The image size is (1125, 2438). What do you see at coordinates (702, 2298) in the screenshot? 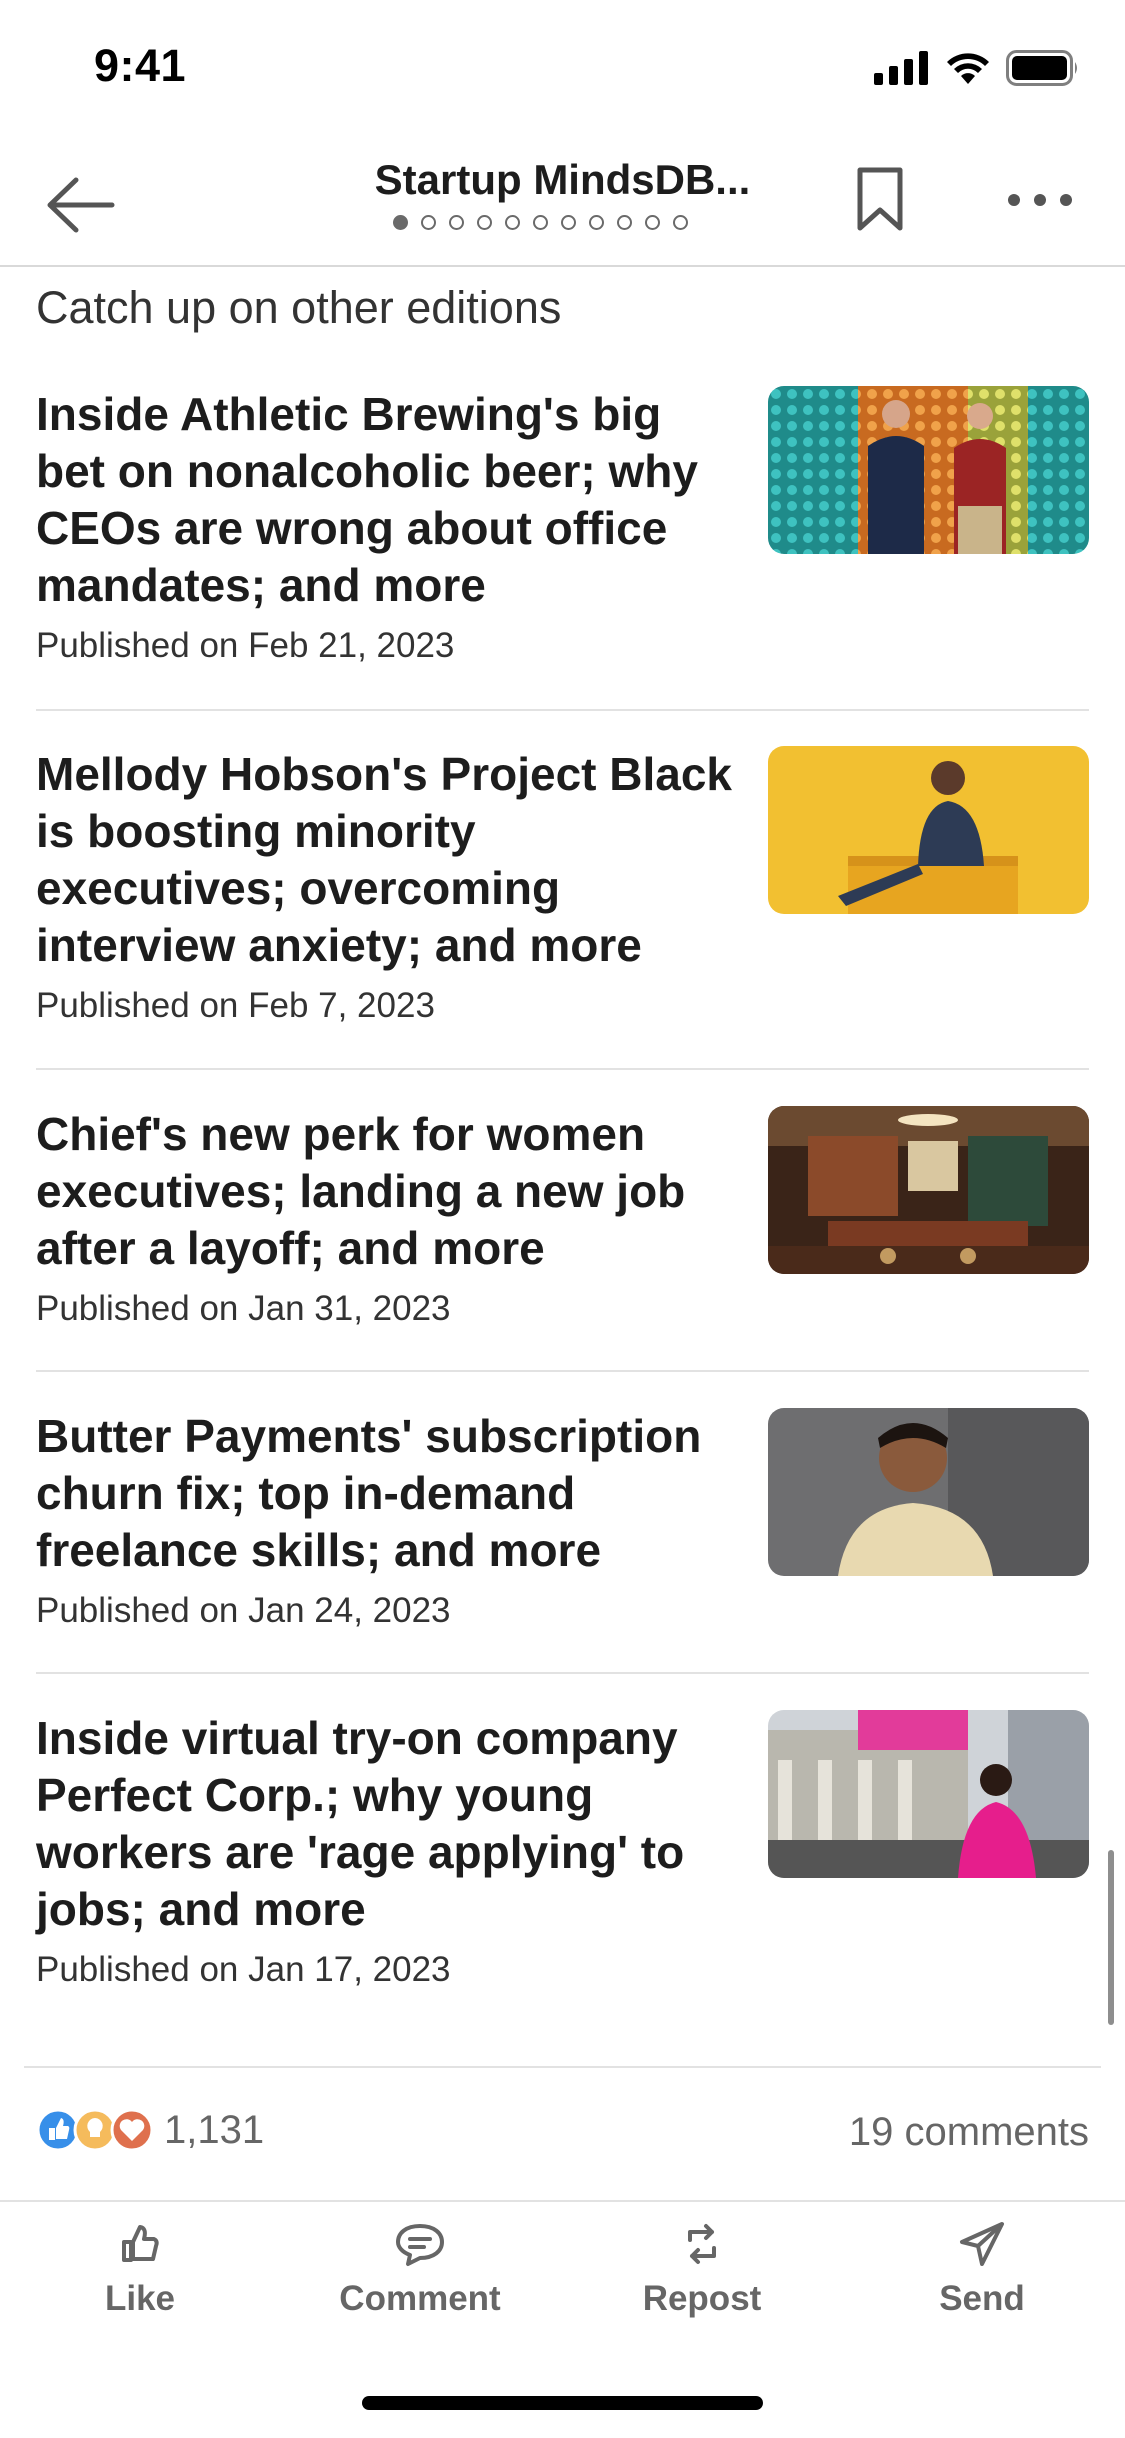
I see `repost-label: Repost` at bounding box center [702, 2298].